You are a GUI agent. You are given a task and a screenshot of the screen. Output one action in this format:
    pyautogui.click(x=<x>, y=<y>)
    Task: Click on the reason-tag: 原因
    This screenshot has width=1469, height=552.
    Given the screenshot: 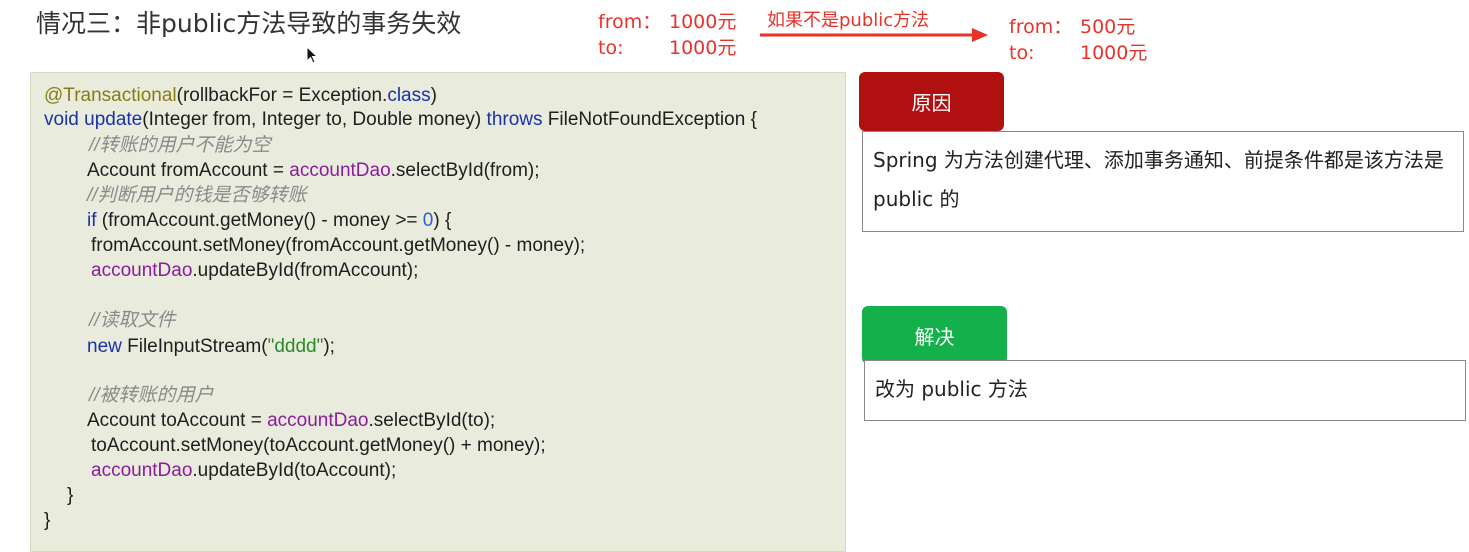 What is the action you would take?
    pyautogui.click(x=931, y=101)
    